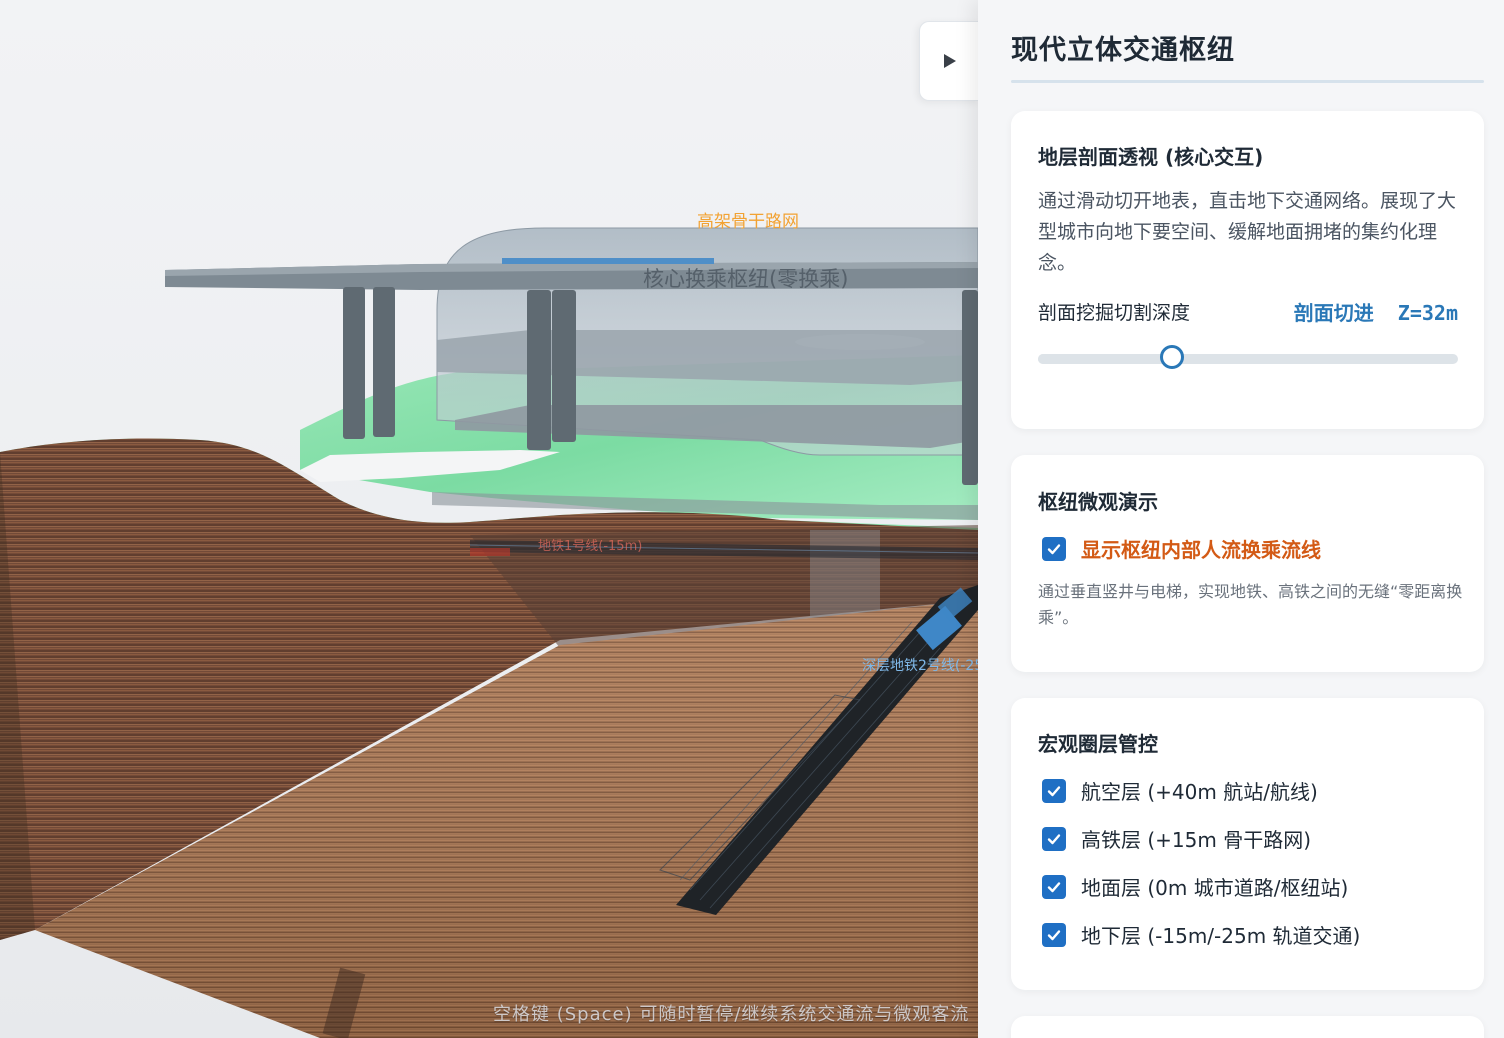  What do you see at coordinates (1215, 888) in the screenshot?
I see `layer-label-ground: 地面层 (0m 城市道路/枢纽站)` at bounding box center [1215, 888].